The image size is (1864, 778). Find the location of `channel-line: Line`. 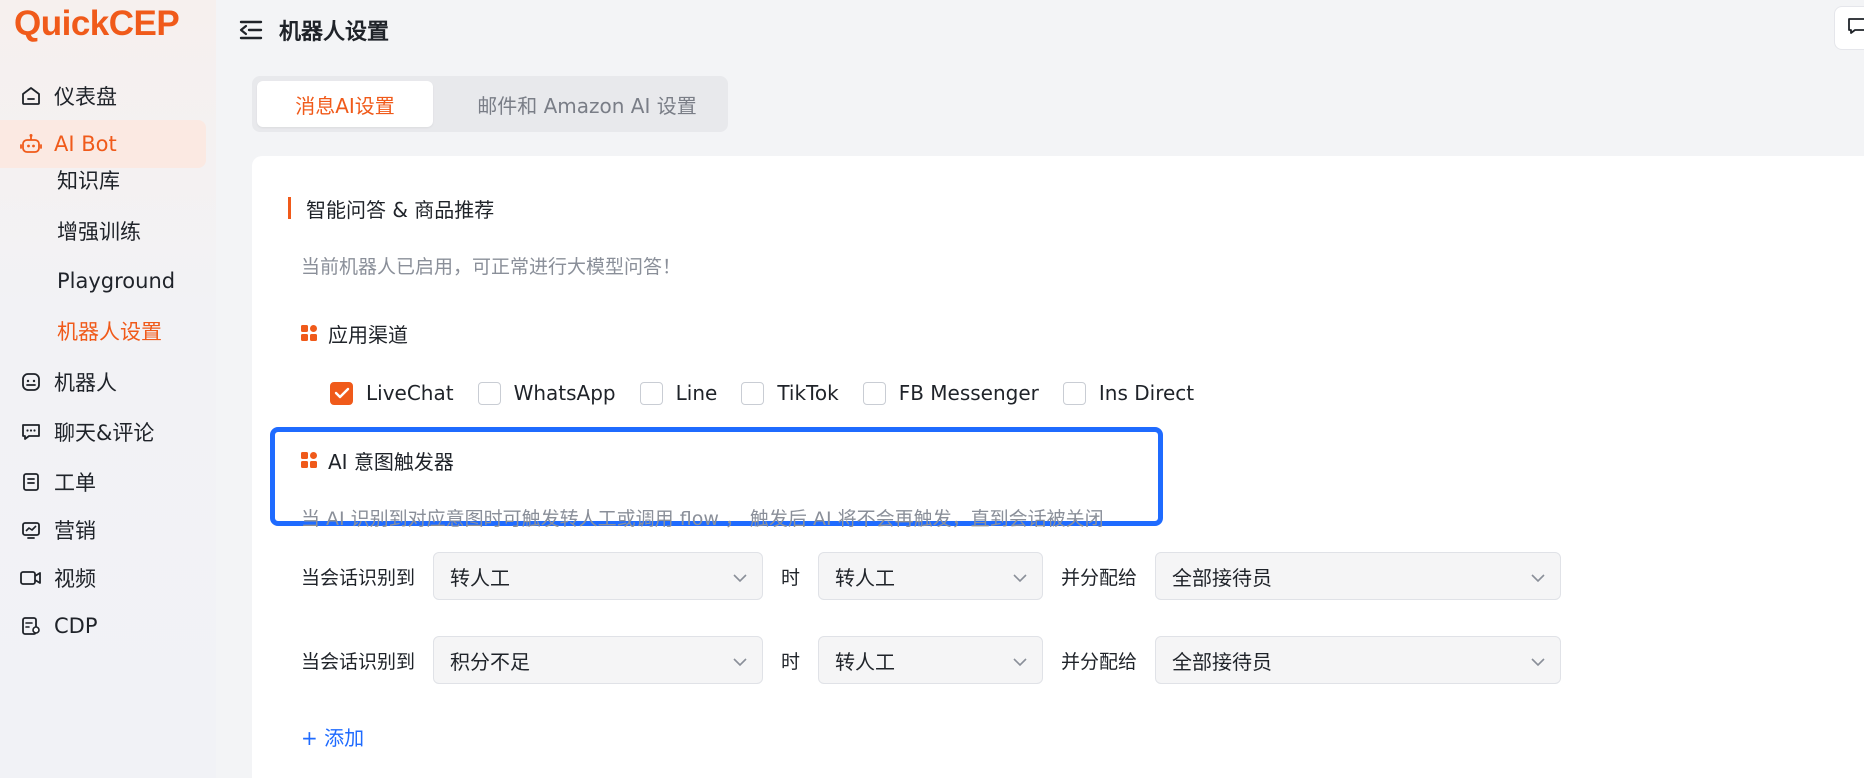

channel-line: Line is located at coordinates (678, 393).